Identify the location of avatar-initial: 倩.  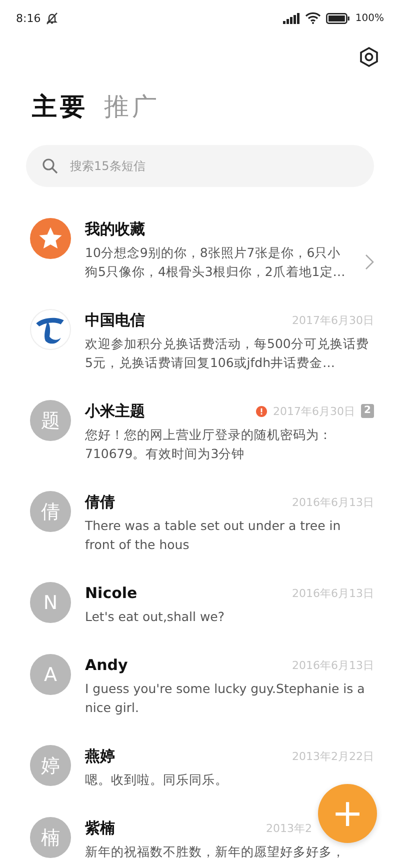
(50, 511).